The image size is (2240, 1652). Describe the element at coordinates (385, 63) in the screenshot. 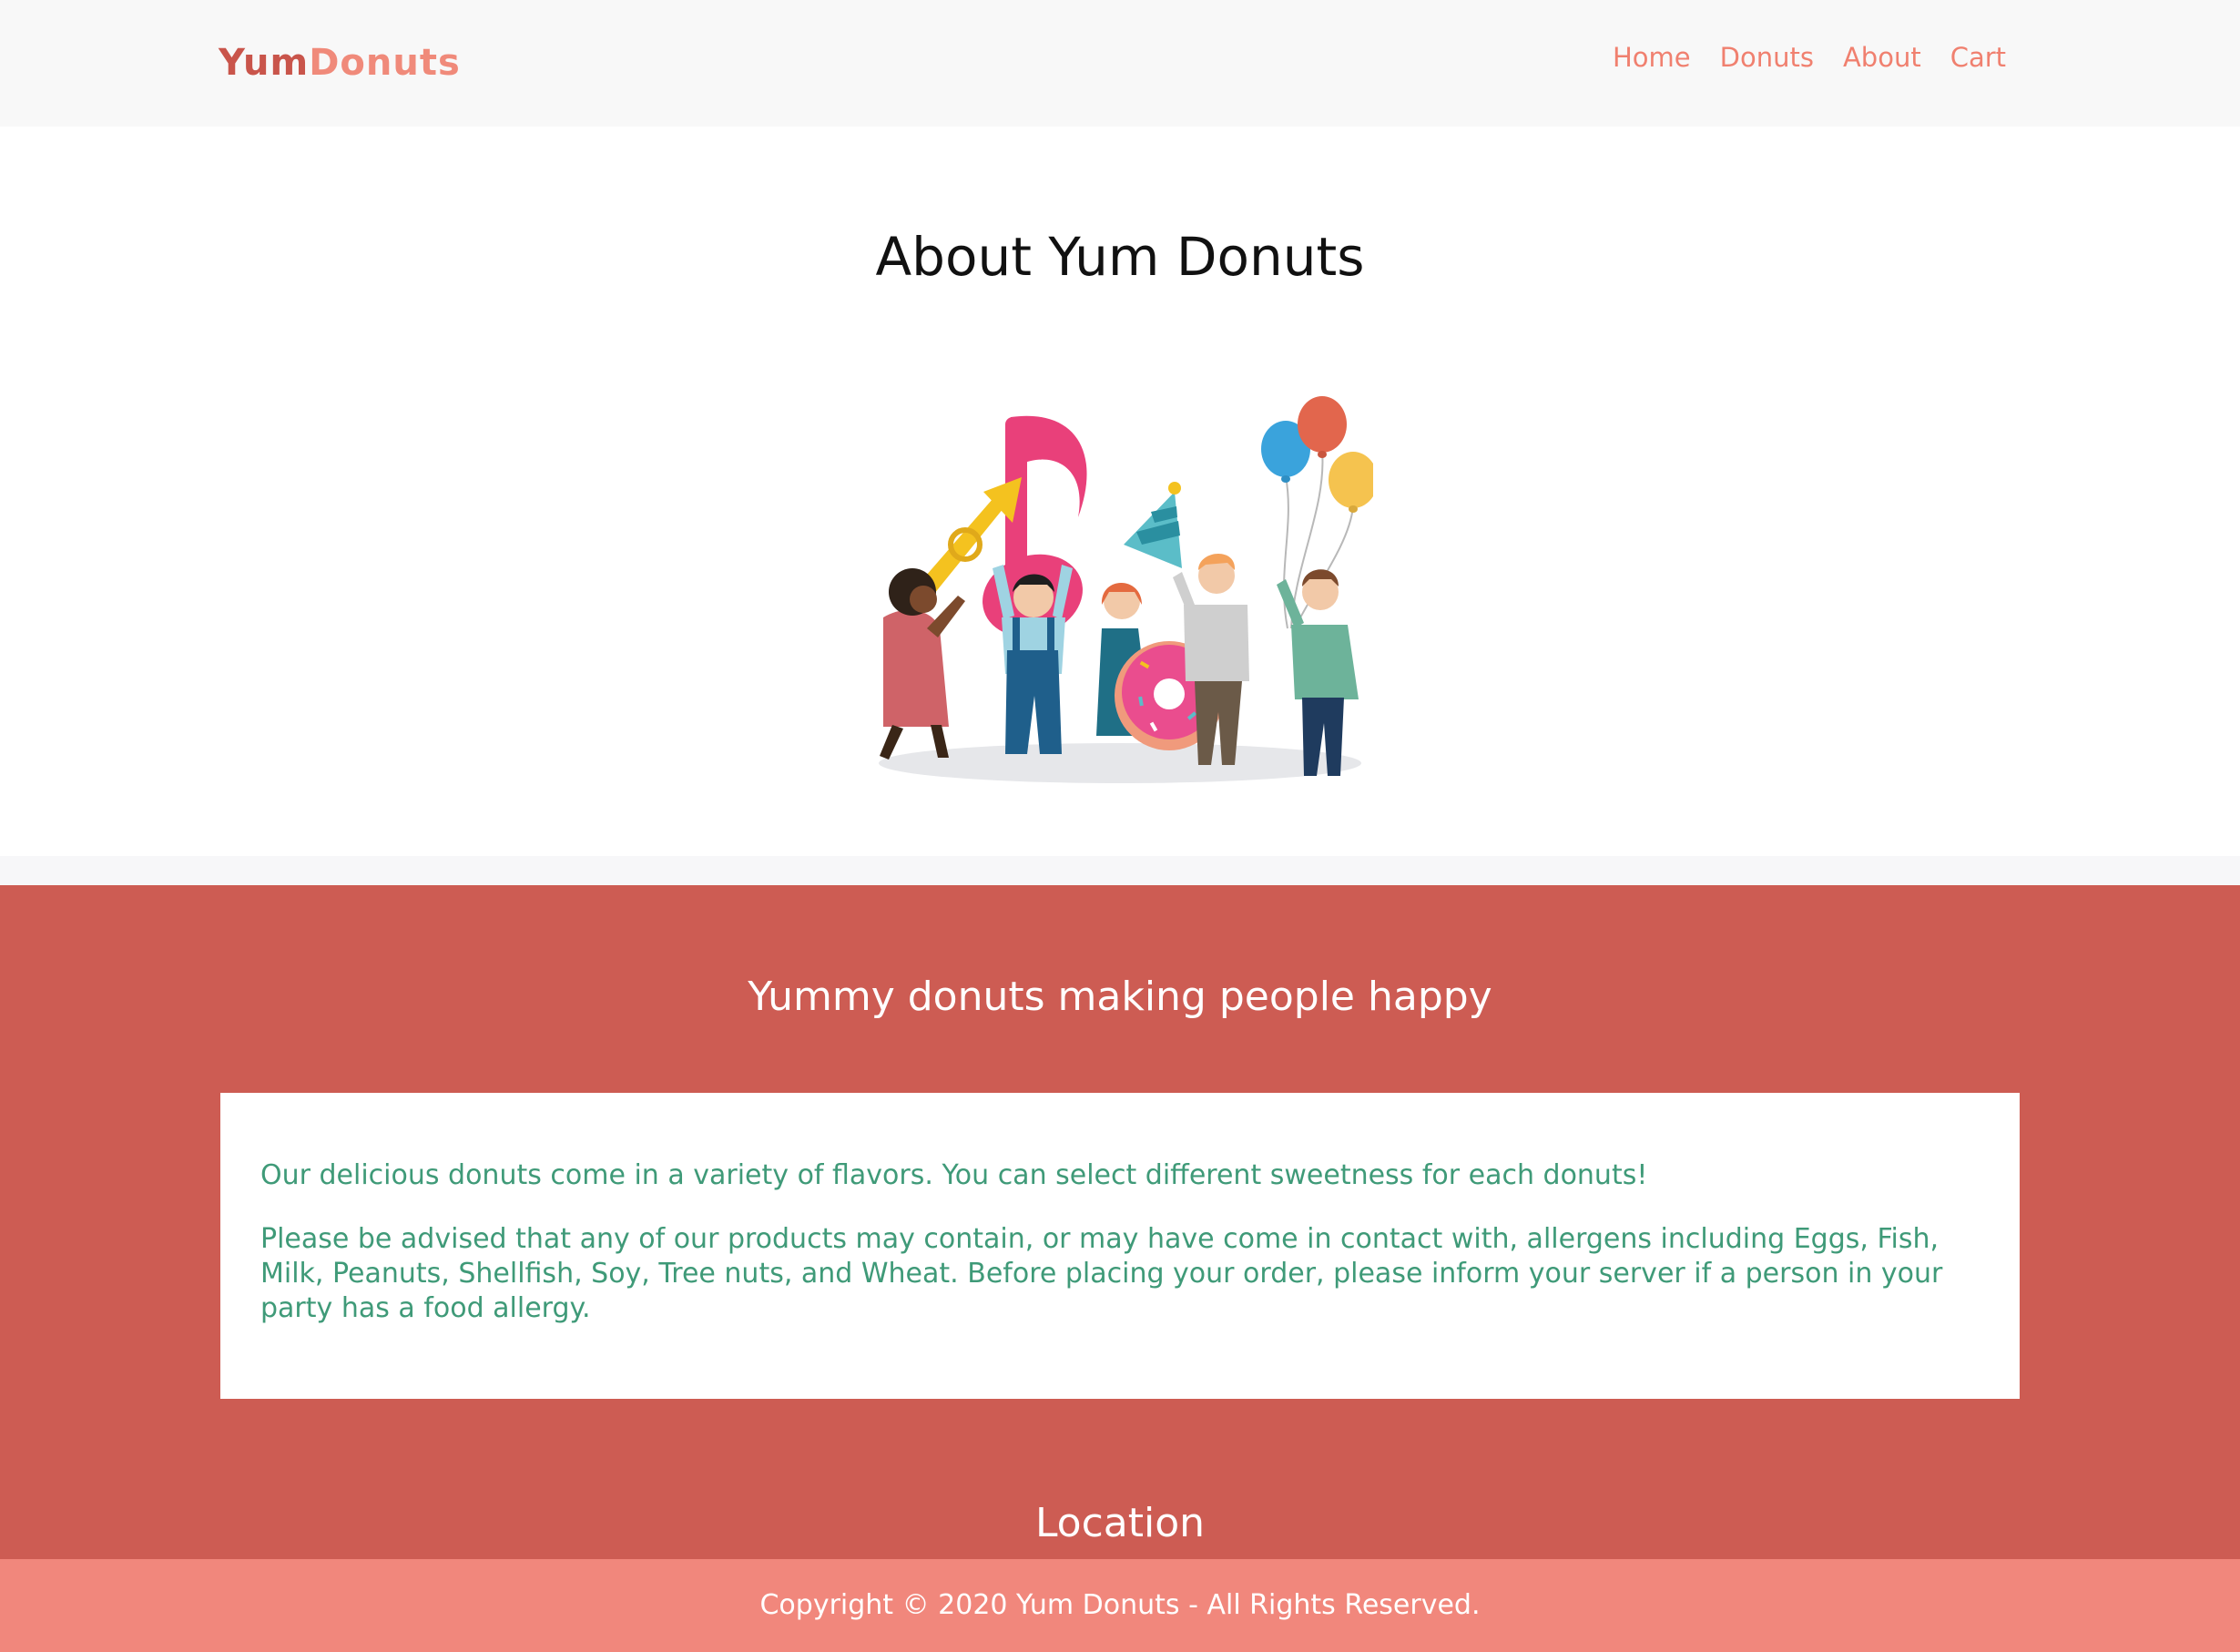

I see `brand-logo-part2: Donuts` at that location.